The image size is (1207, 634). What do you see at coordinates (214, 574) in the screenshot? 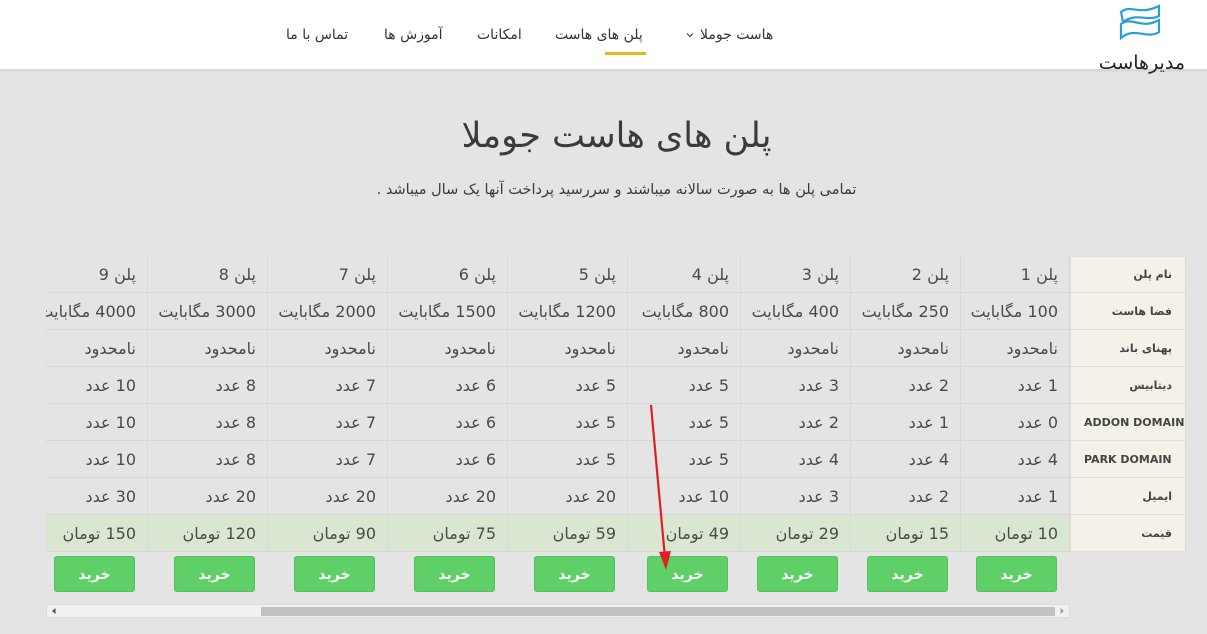
I see `buy-button-plan-8: خرید` at bounding box center [214, 574].